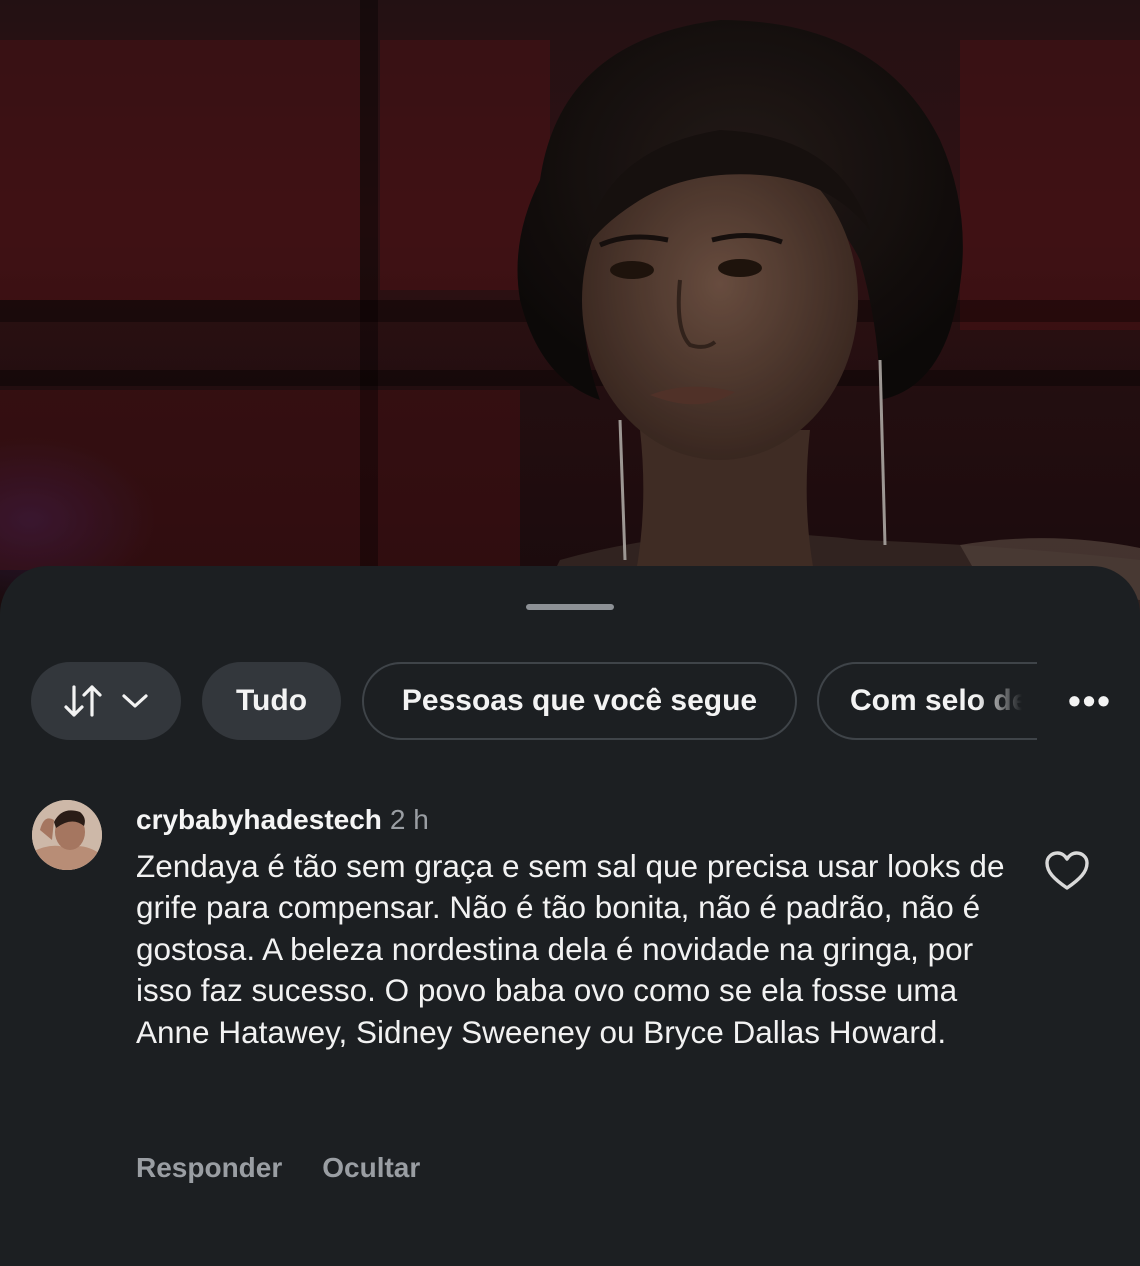 This screenshot has width=1140, height=1266. I want to click on more-icon: •••, so click(1090, 700).